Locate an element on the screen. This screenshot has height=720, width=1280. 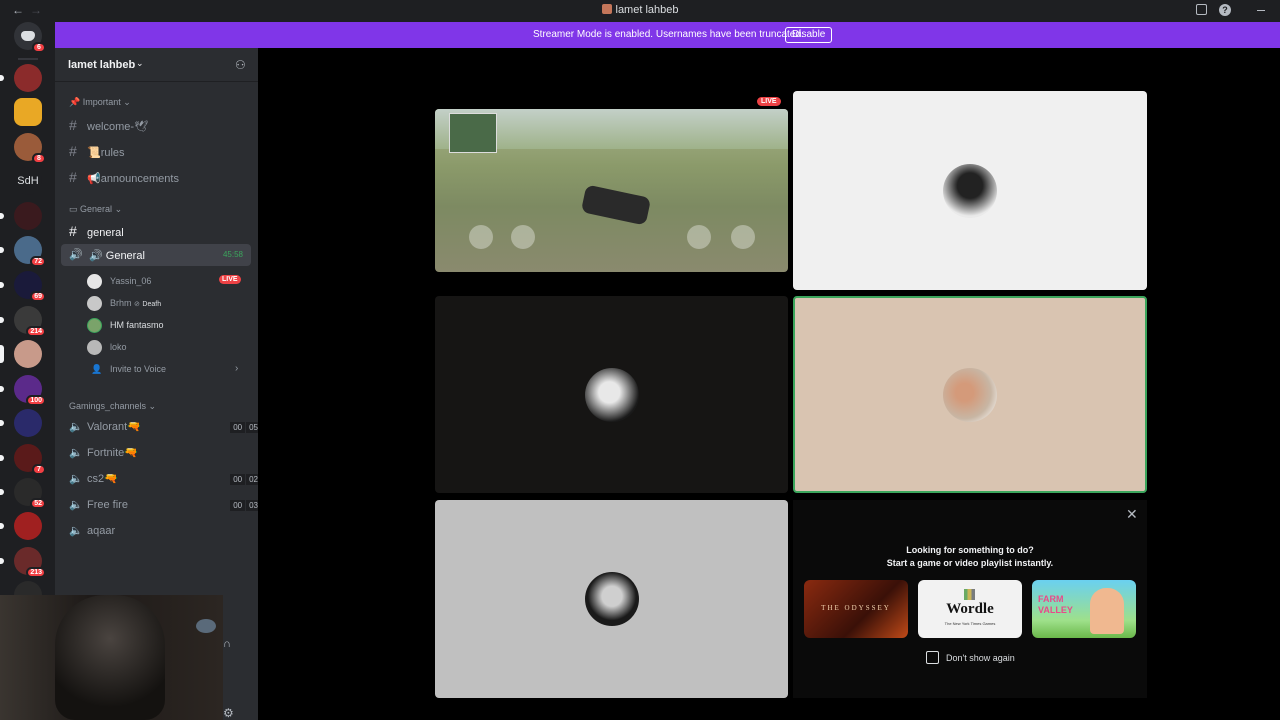
keyboard-icon: ▭ is located at coordinates (73, 209).